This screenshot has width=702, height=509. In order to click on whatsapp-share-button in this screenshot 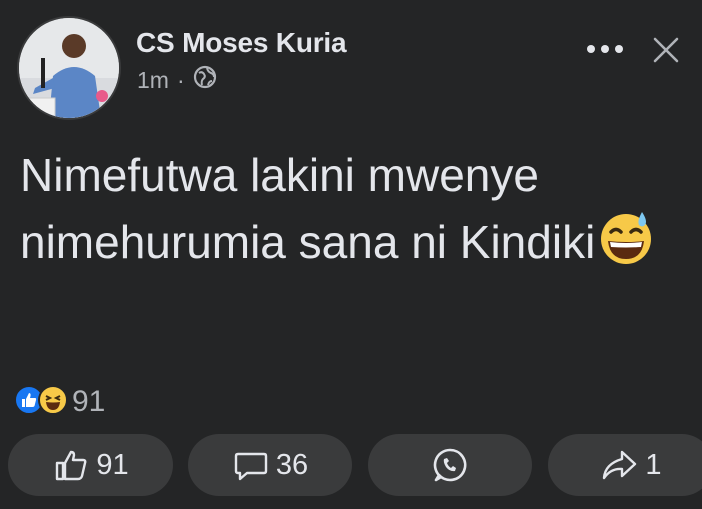, I will do `click(450, 465)`.